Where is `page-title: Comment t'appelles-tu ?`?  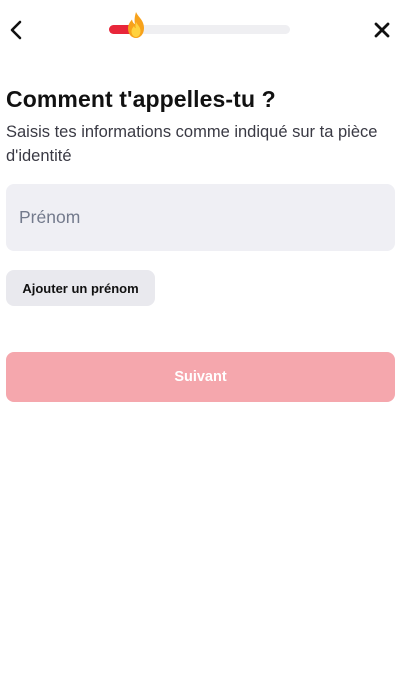 page-title: Comment t'appelles-tu ? is located at coordinates (141, 99).